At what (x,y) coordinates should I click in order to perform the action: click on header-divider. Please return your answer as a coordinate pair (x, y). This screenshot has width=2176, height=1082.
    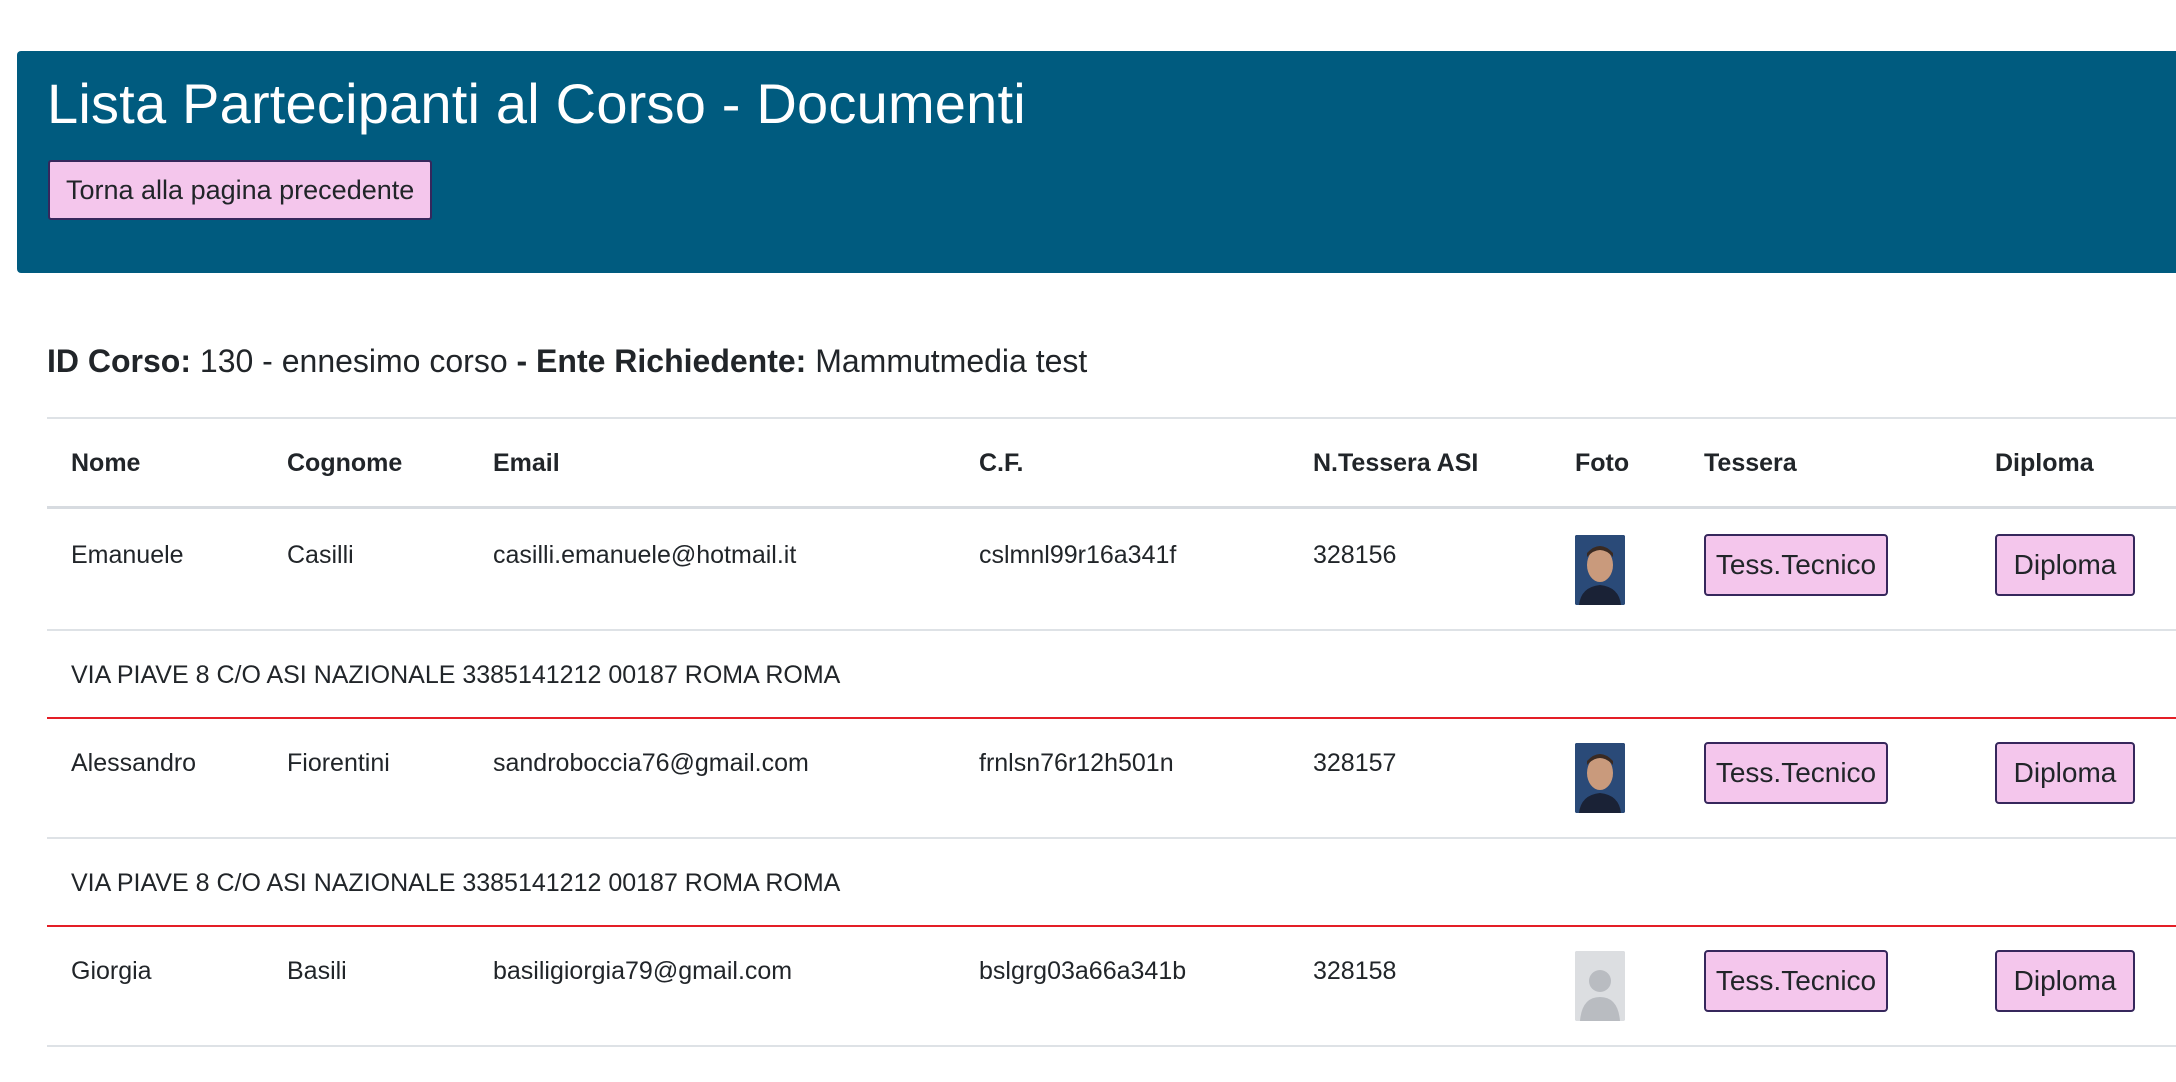
    Looking at the image, I should click on (1111, 507).